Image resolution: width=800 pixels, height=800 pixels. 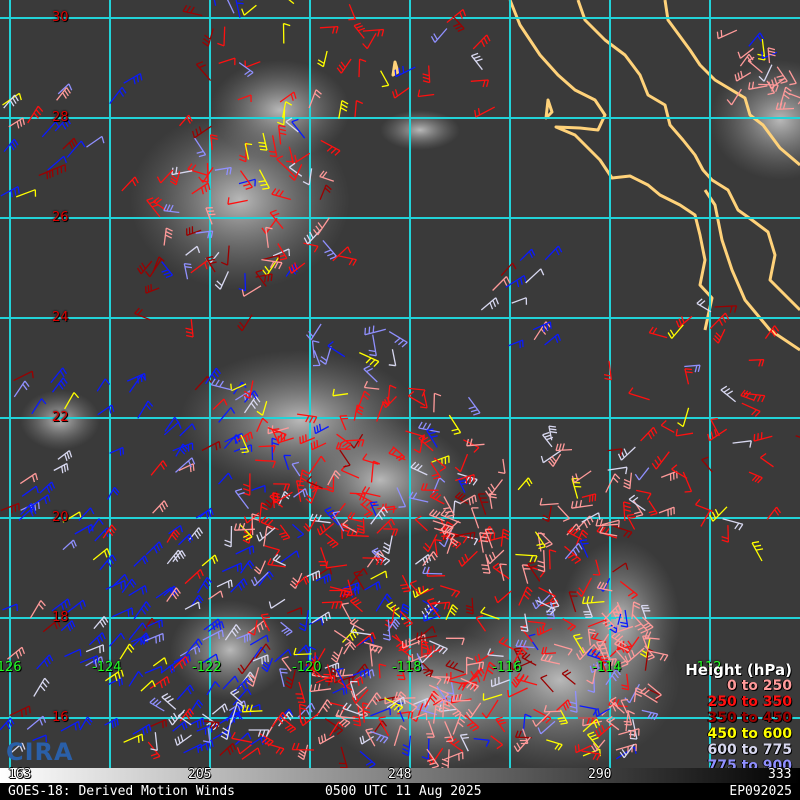 What do you see at coordinates (780, 774) in the screenshot?
I see `colorbar-tick: 333` at bounding box center [780, 774].